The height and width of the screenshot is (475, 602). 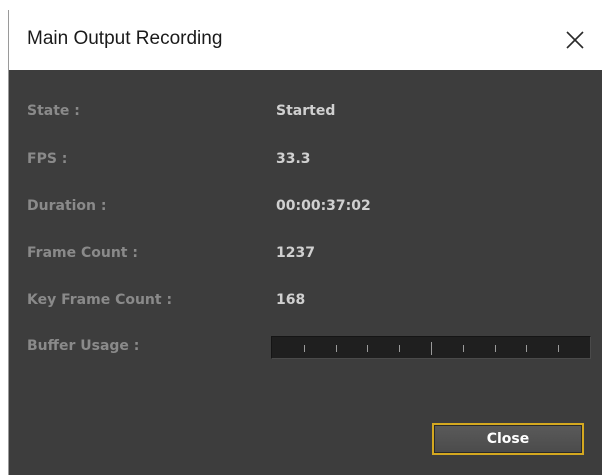 I want to click on state-row: State : Started, so click(x=305, y=111).